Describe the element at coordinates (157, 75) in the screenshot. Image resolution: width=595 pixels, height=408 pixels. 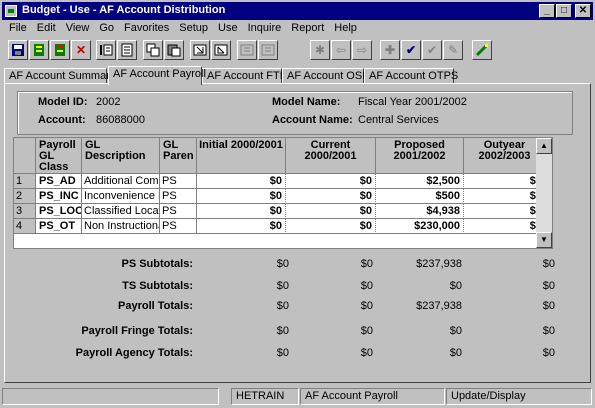
I see `tab-af-account-payroll: AF Account Payroll` at that location.